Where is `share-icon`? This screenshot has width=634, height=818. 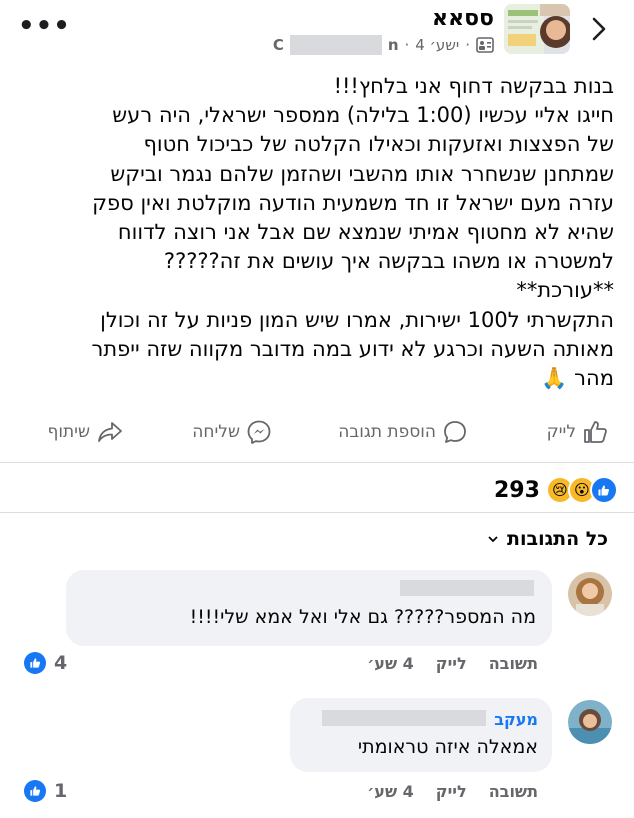 share-icon is located at coordinates (110, 432).